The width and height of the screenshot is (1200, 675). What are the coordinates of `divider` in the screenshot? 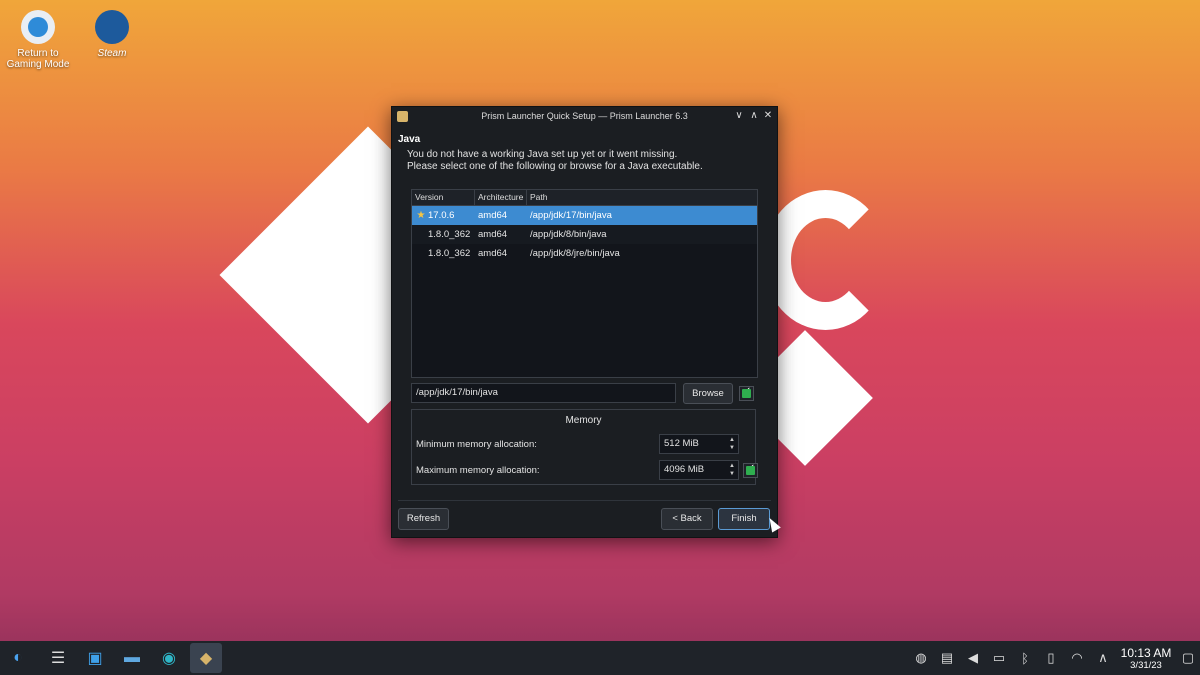 It's located at (584, 500).